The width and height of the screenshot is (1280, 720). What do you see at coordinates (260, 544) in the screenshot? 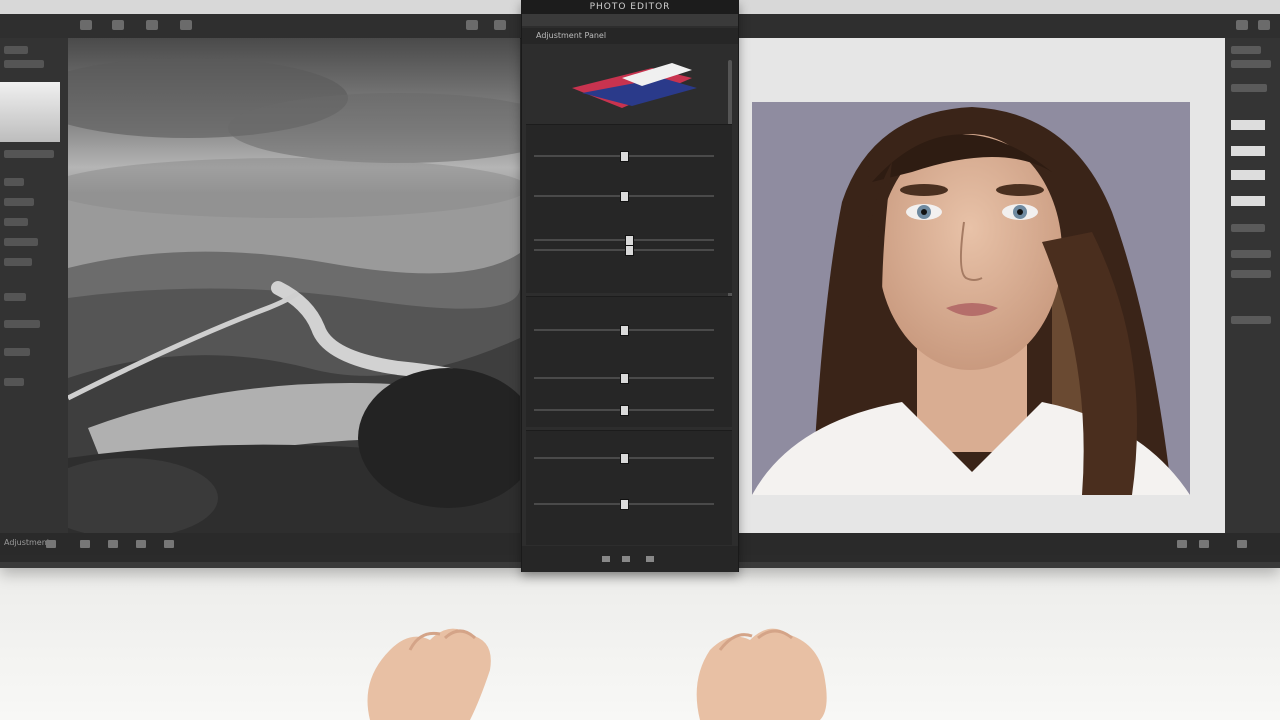
I see `left-status-bar: Adjustment` at bounding box center [260, 544].